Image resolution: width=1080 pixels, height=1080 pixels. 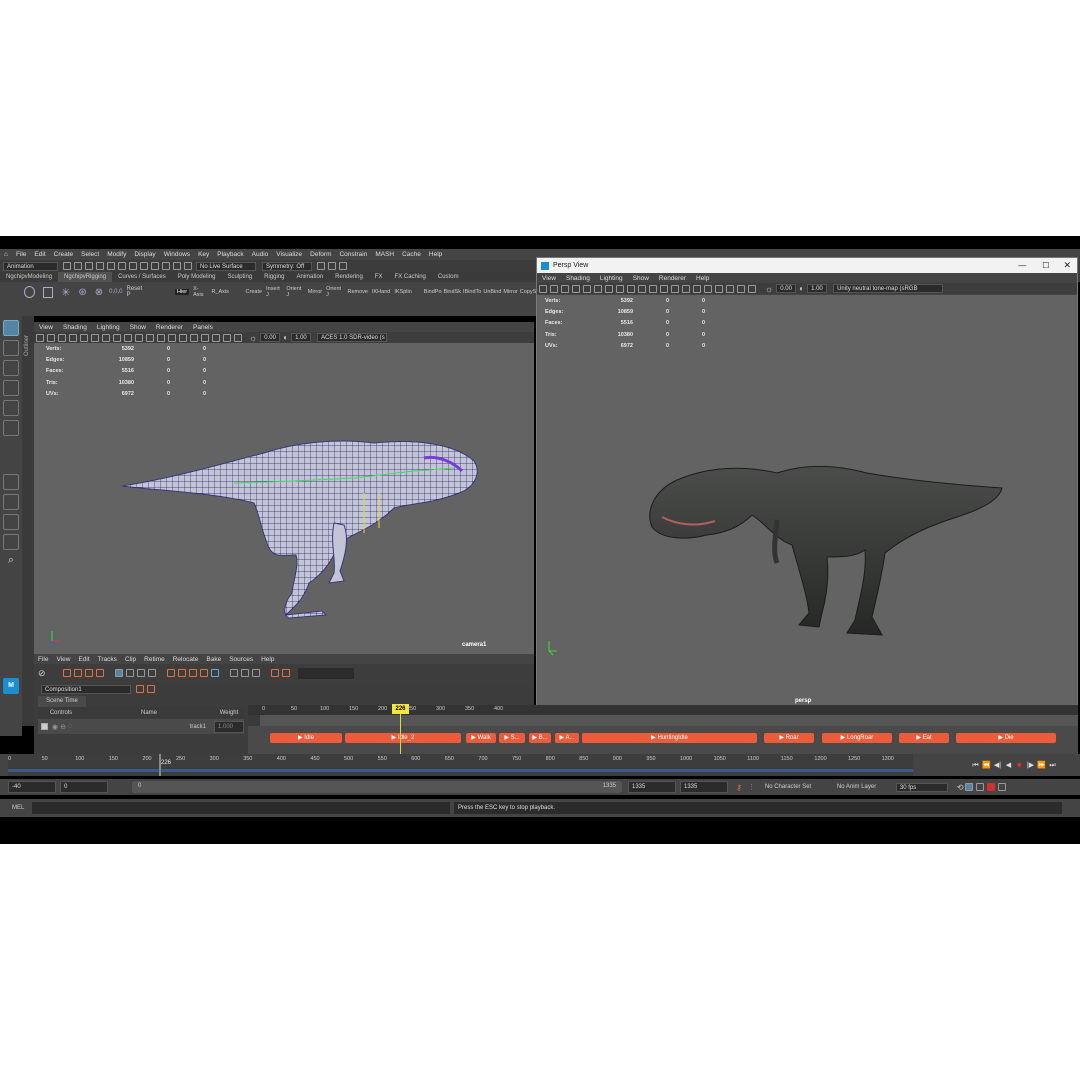 What do you see at coordinates (256, 673) in the screenshot?
I see `graph-icon` at bounding box center [256, 673].